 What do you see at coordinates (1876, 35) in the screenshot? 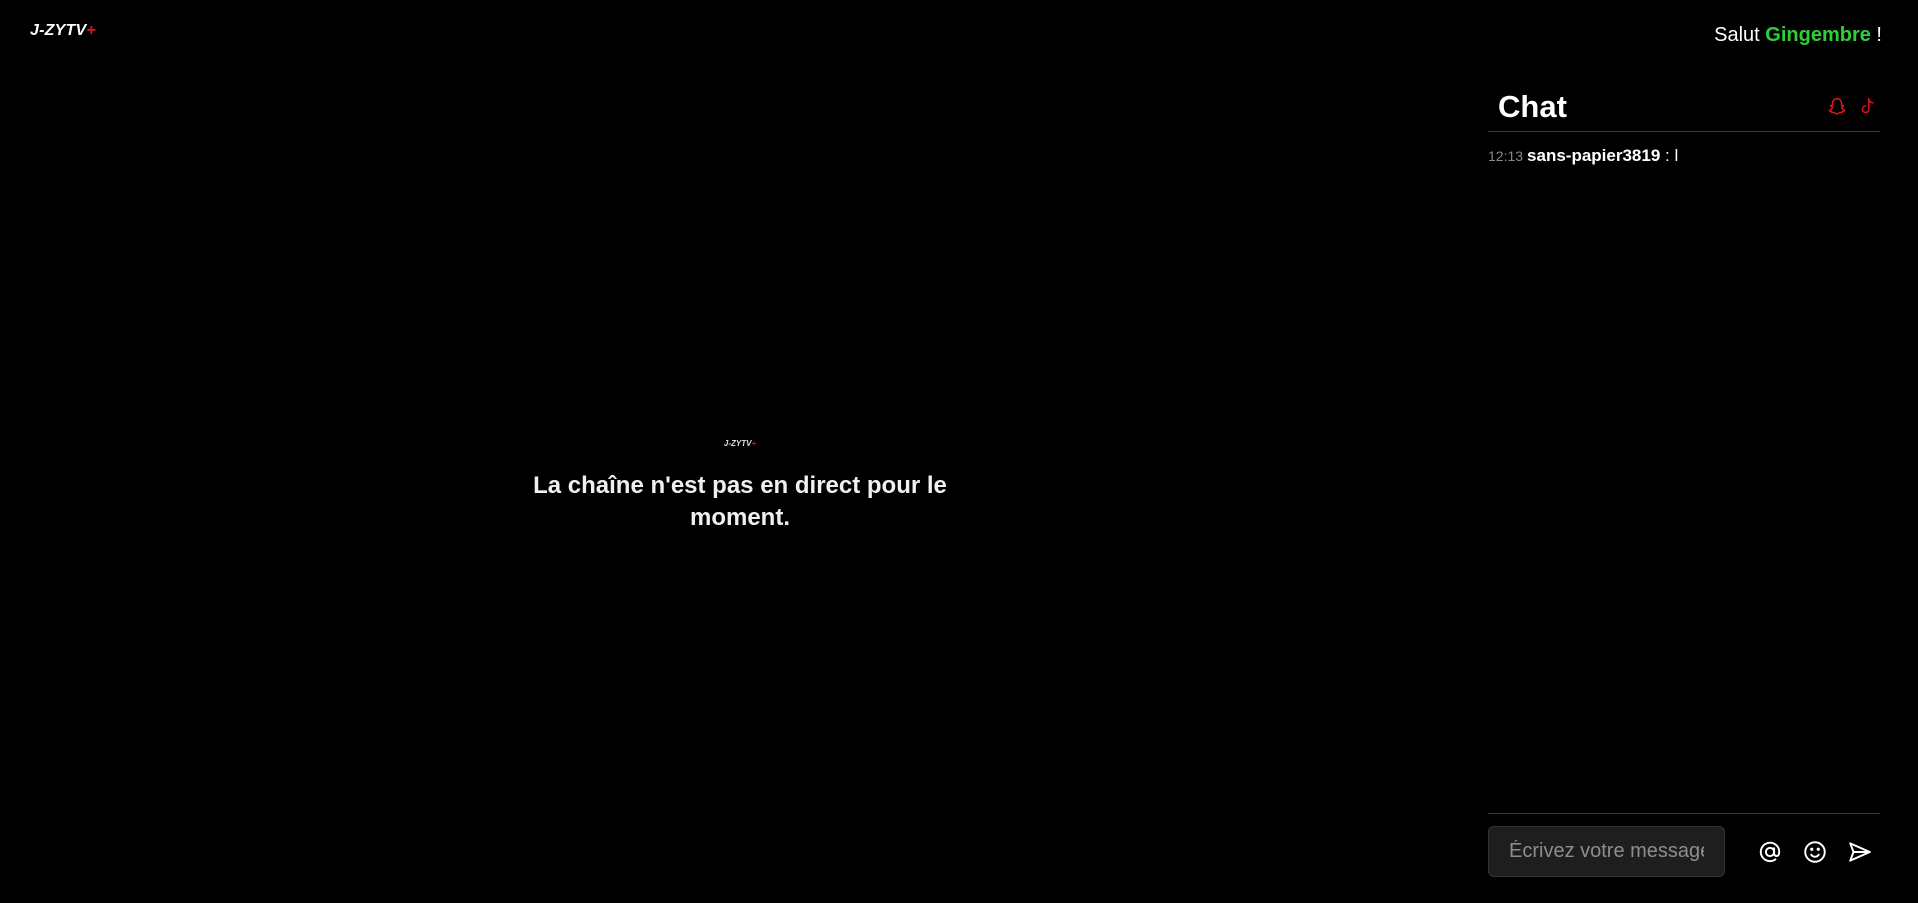
I see `greeting-suffix: !` at bounding box center [1876, 35].